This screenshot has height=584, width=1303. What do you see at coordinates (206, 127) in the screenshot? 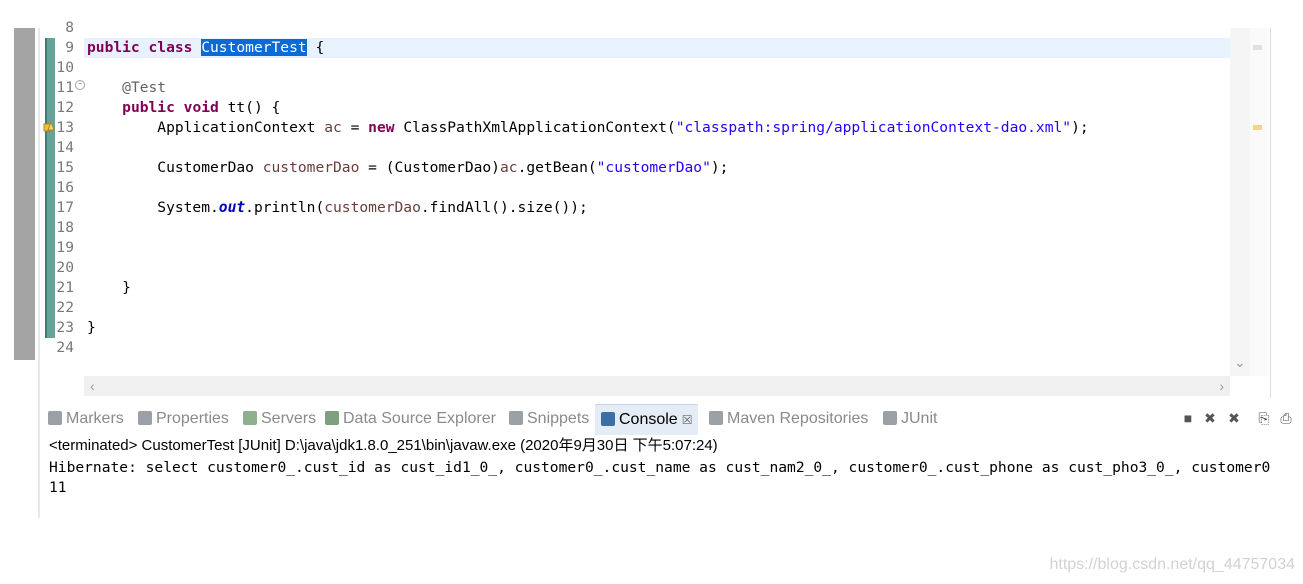
I see `code-token: ApplicationContext` at bounding box center [206, 127].